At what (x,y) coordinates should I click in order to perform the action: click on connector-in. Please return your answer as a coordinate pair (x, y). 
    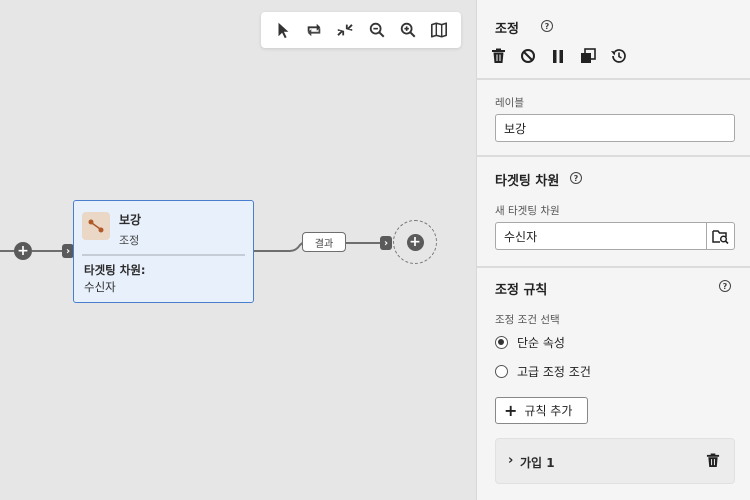
    Looking at the image, I should click on (48, 251).